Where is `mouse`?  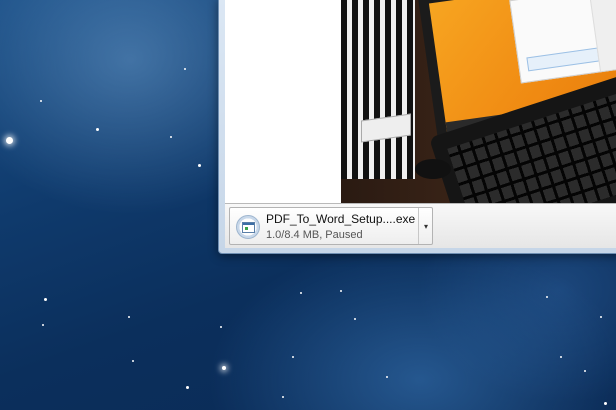
mouse is located at coordinates (433, 169).